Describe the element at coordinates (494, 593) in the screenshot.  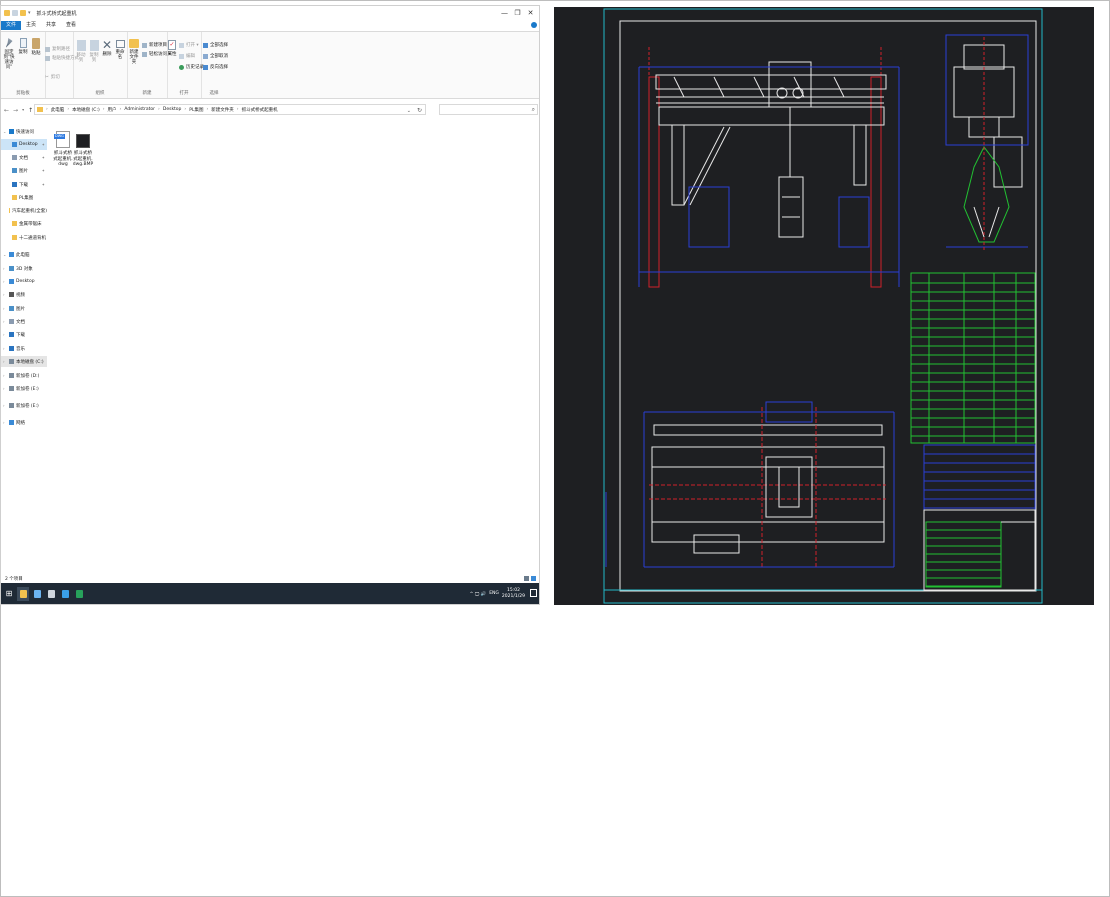
I see `language-indicator: ENG` at that location.